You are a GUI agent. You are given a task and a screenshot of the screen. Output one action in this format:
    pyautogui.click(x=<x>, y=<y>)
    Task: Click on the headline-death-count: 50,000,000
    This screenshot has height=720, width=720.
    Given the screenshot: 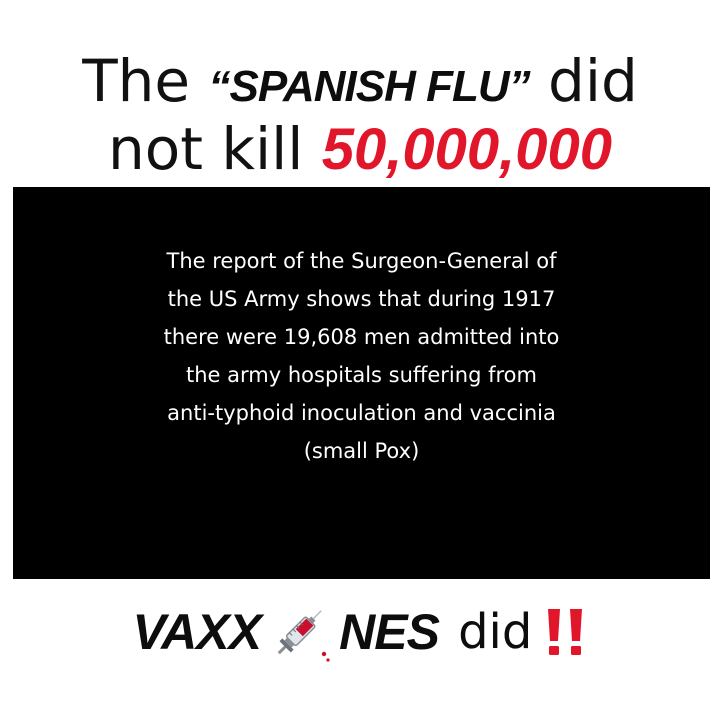 What is the action you would take?
    pyautogui.click(x=467, y=149)
    